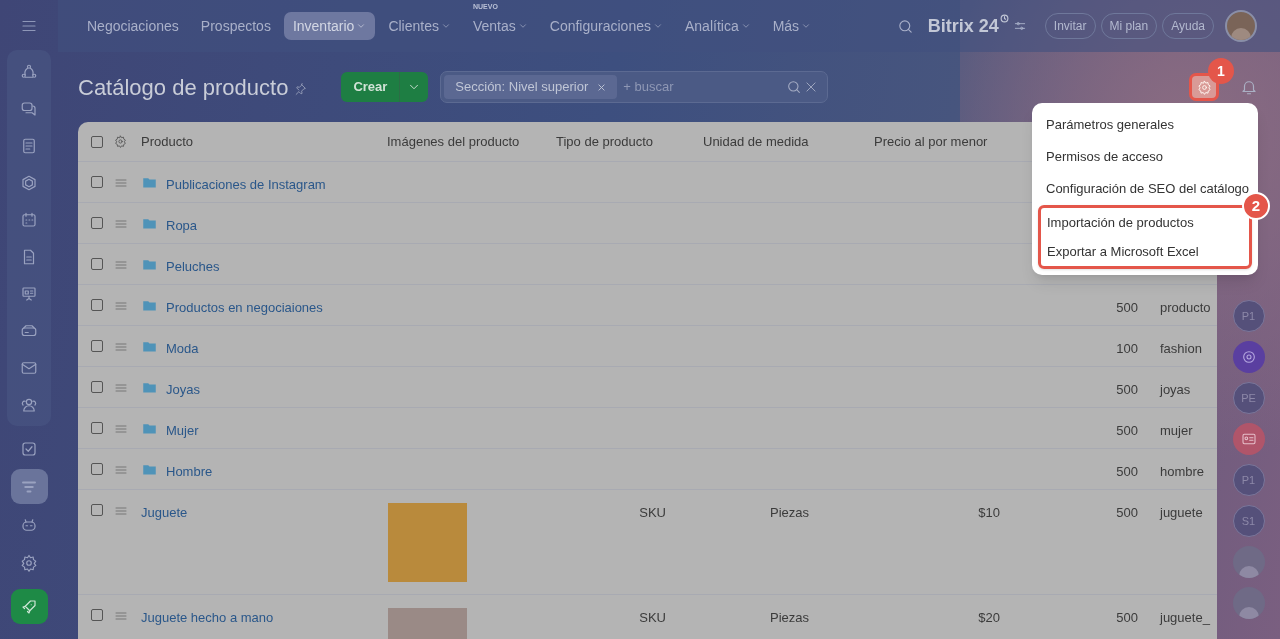 The height and width of the screenshot is (639, 1280). I want to click on table-cell: producto, so click(1185, 307).